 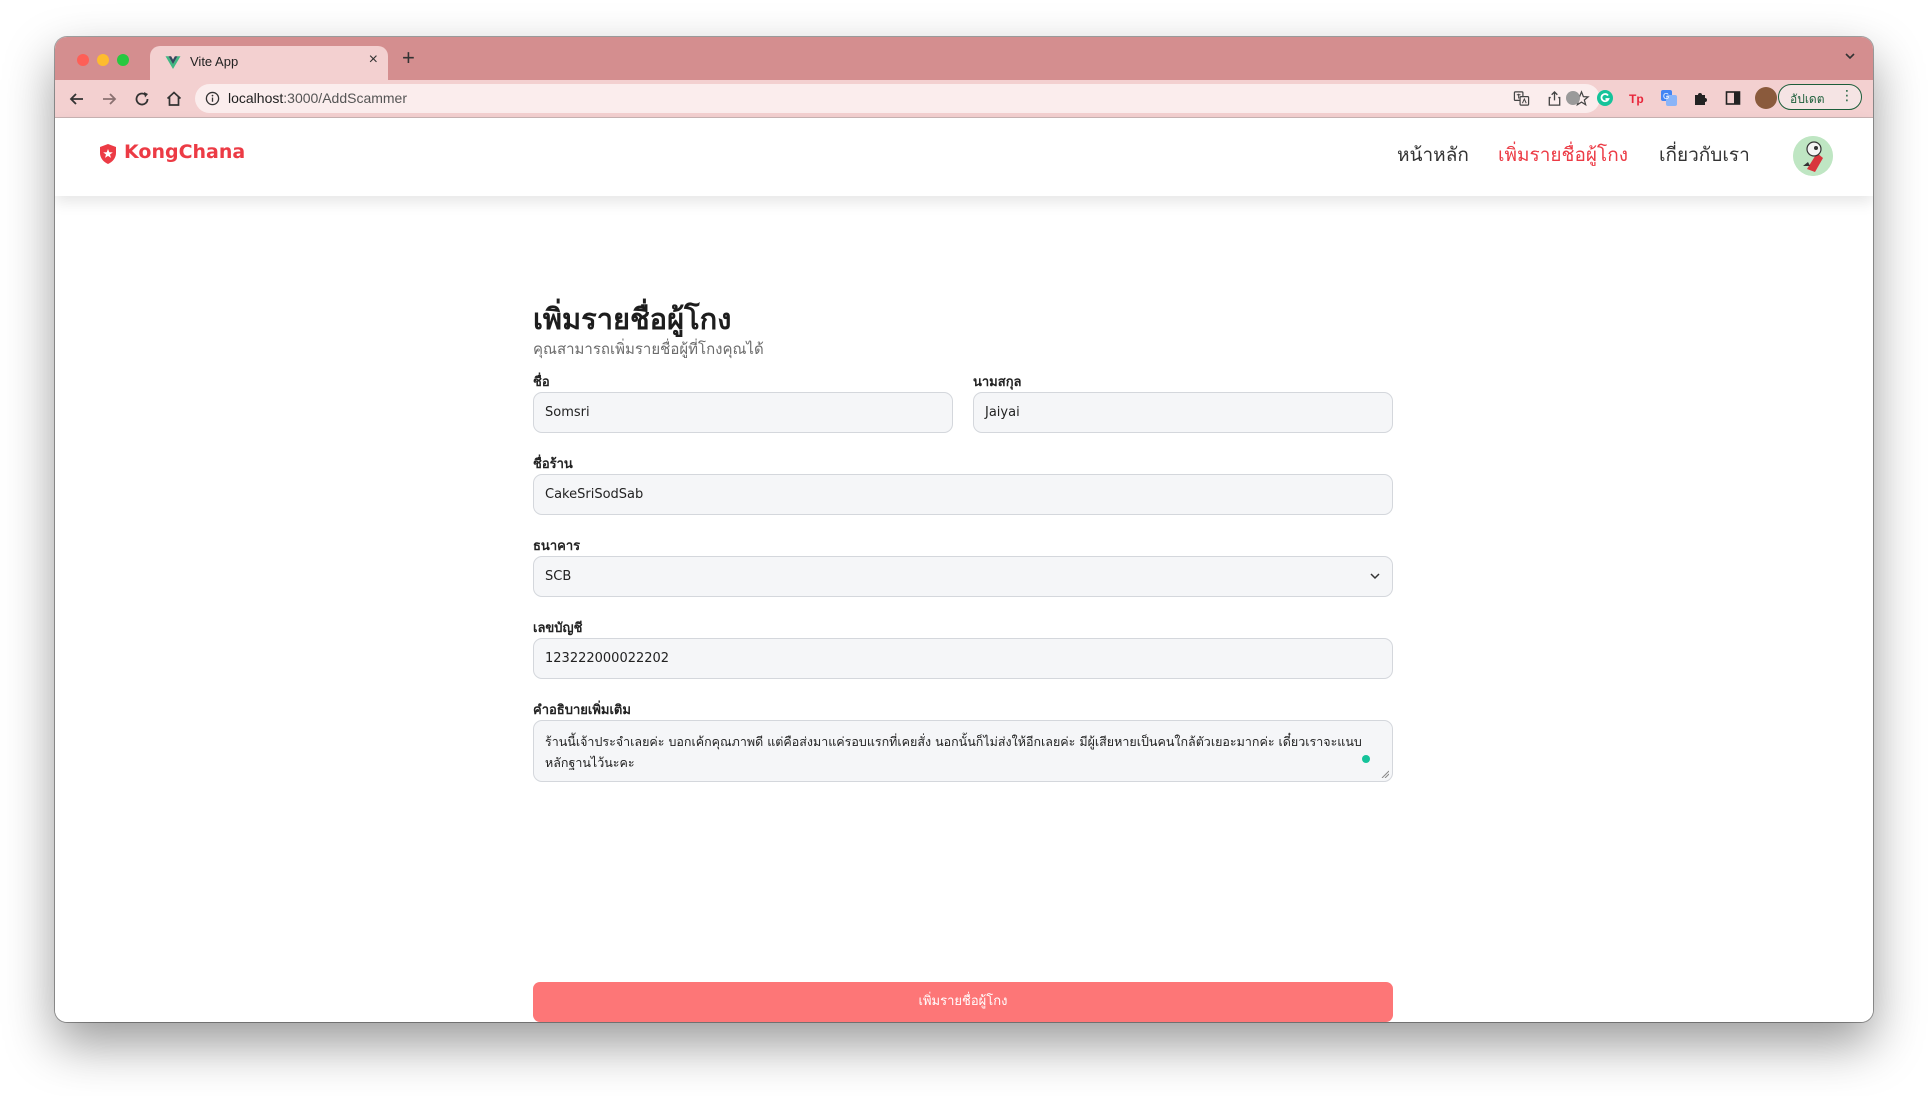 I want to click on bank-select-value: SCB, so click(x=963, y=576).